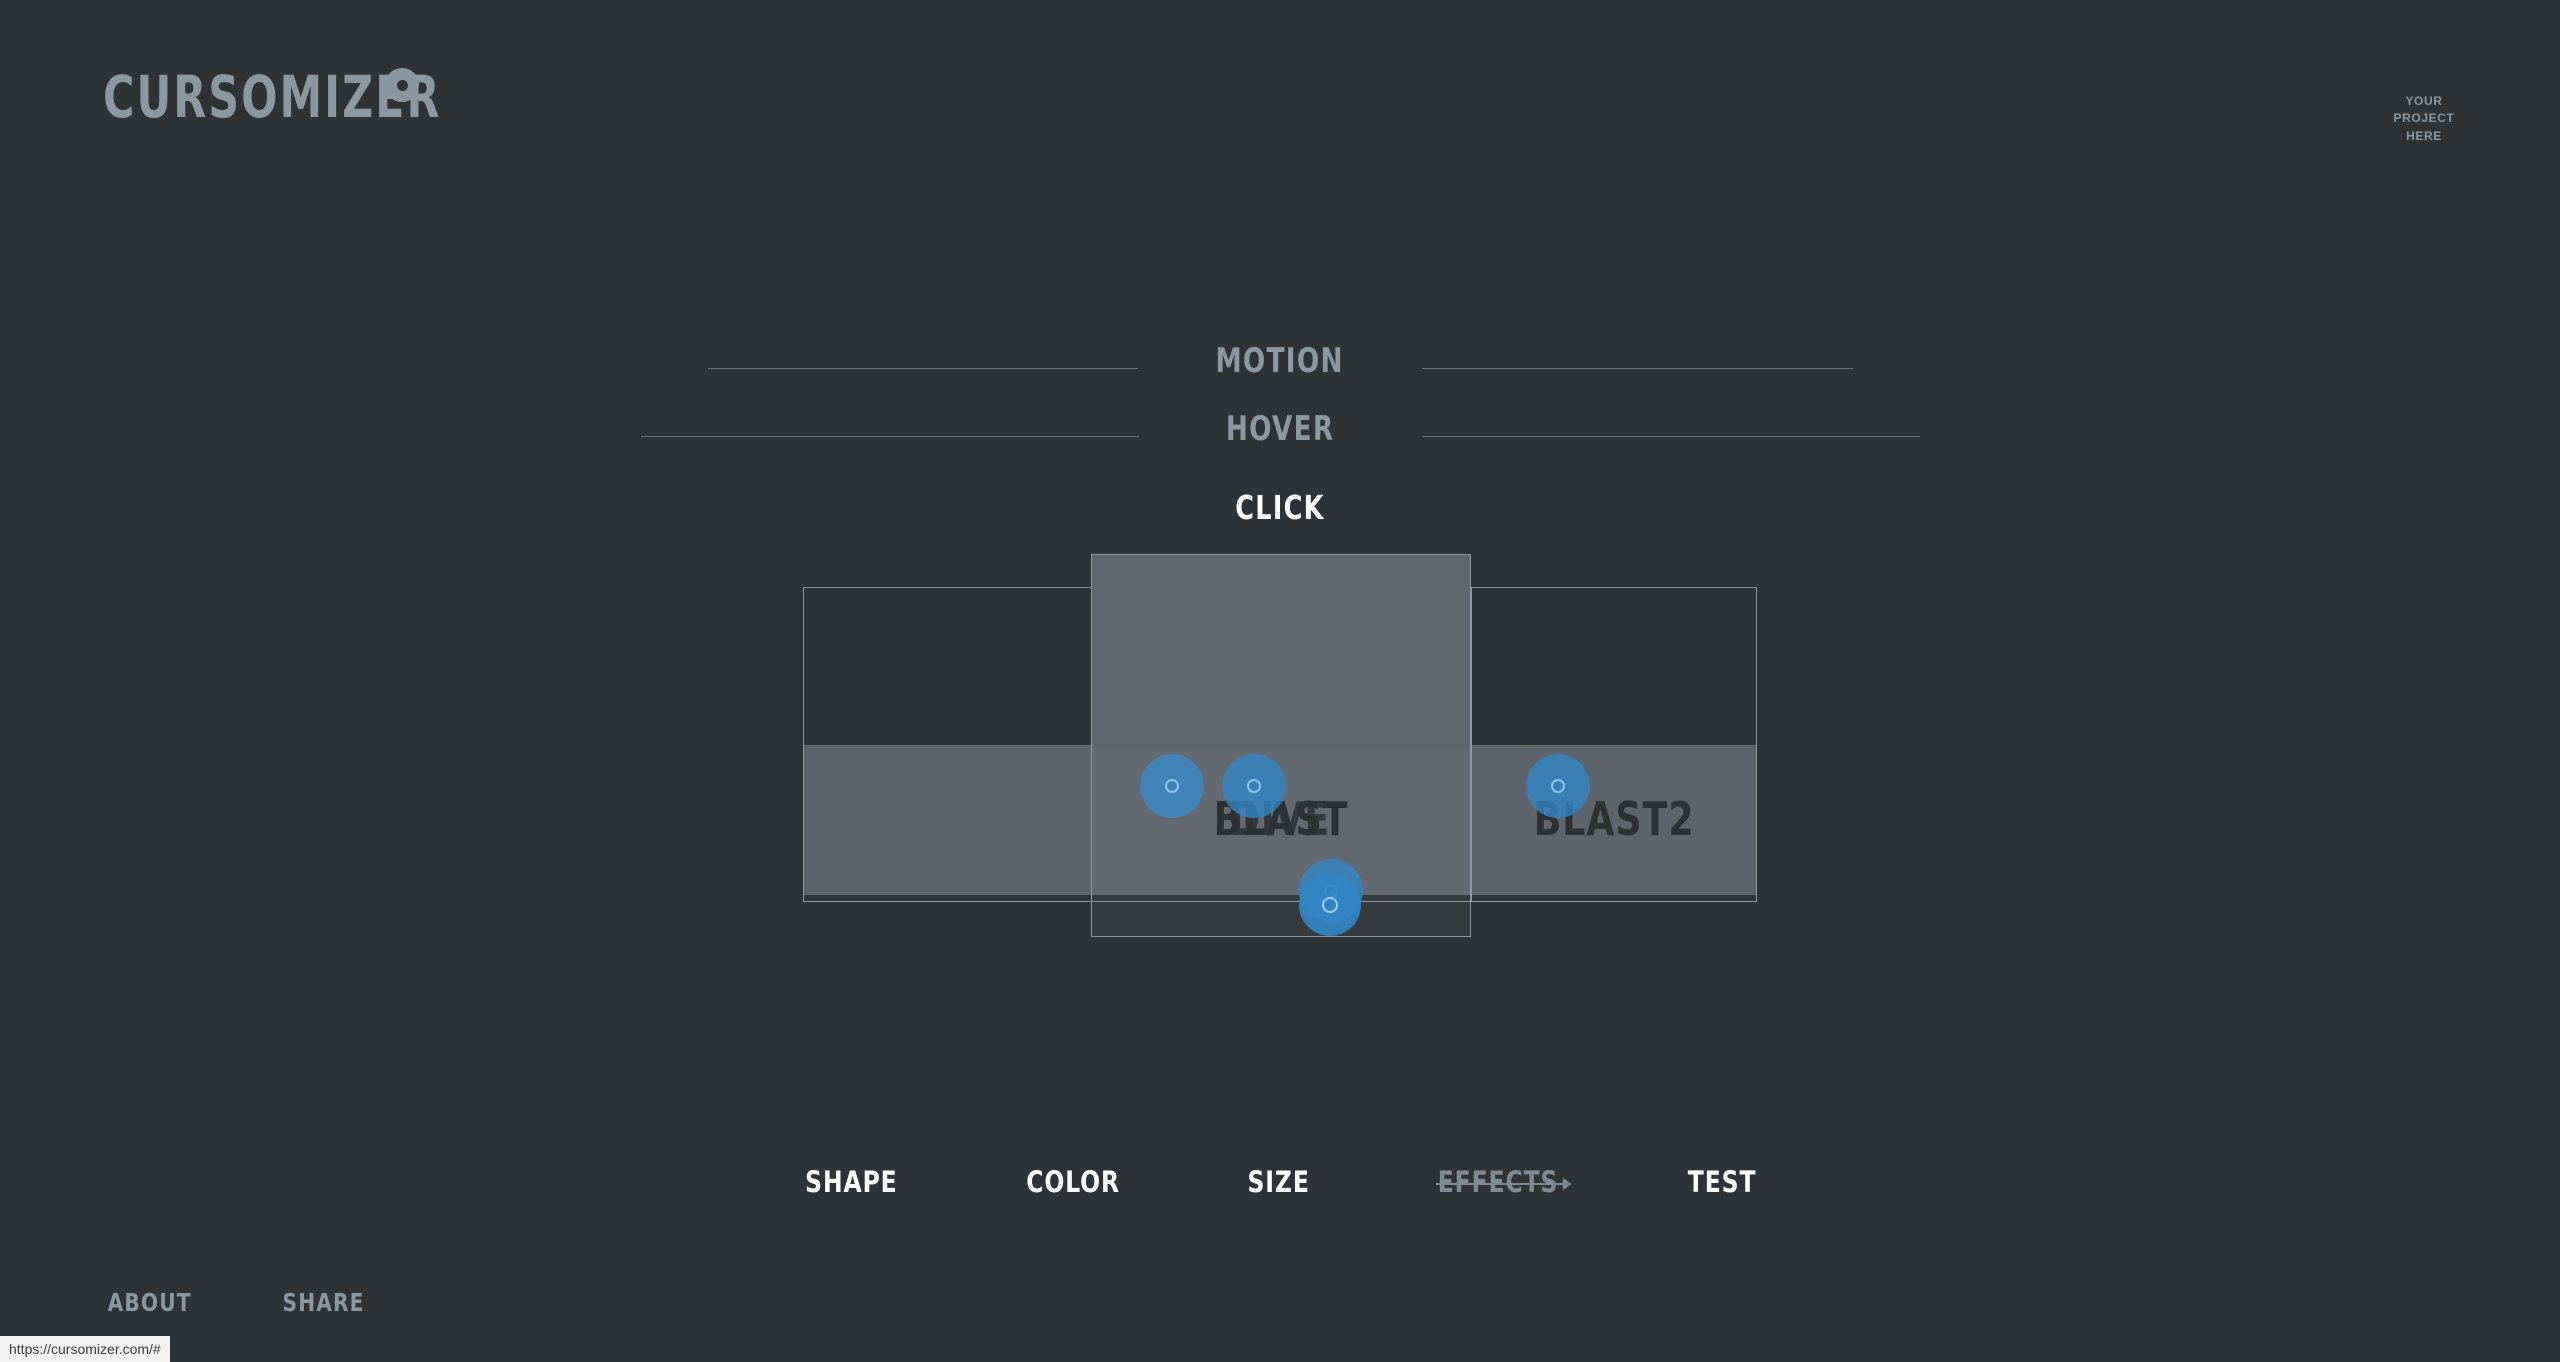 This screenshot has height=1362, width=2560. I want to click on browser-status-bar: https://cursomizer.com/#, so click(85, 1349).